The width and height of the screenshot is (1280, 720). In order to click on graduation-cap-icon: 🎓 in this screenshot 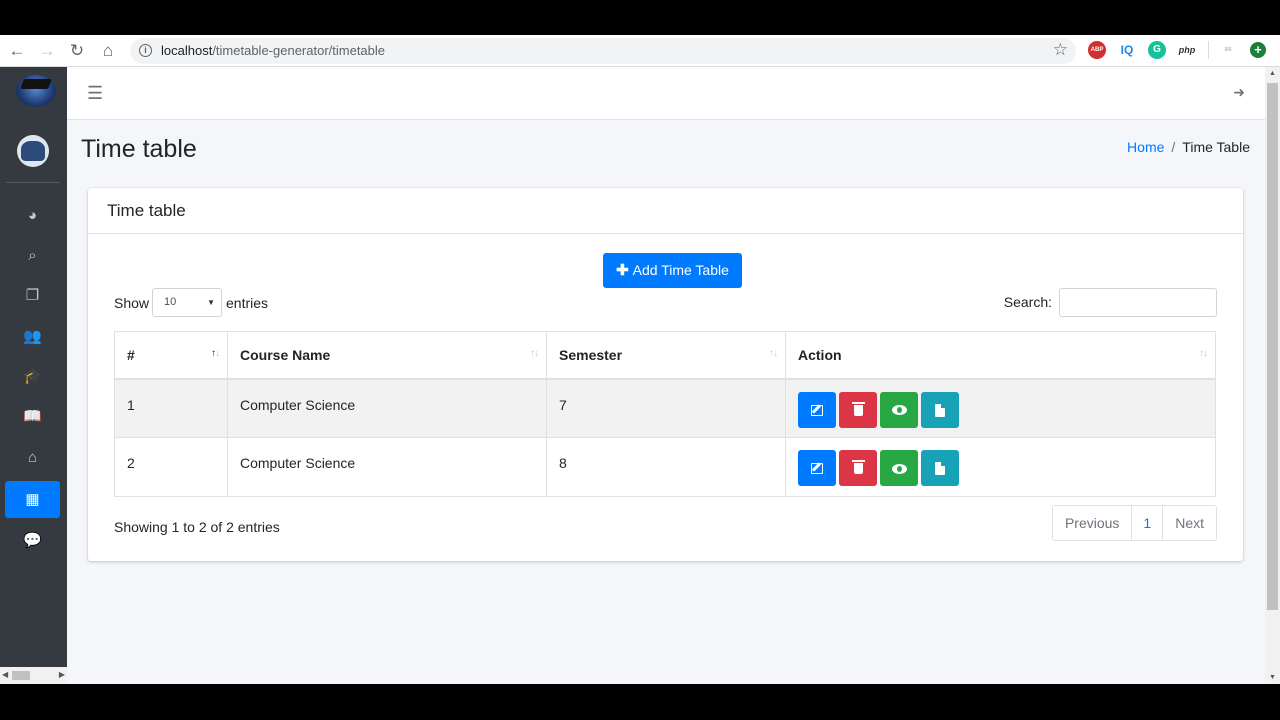, I will do `click(32, 376)`.